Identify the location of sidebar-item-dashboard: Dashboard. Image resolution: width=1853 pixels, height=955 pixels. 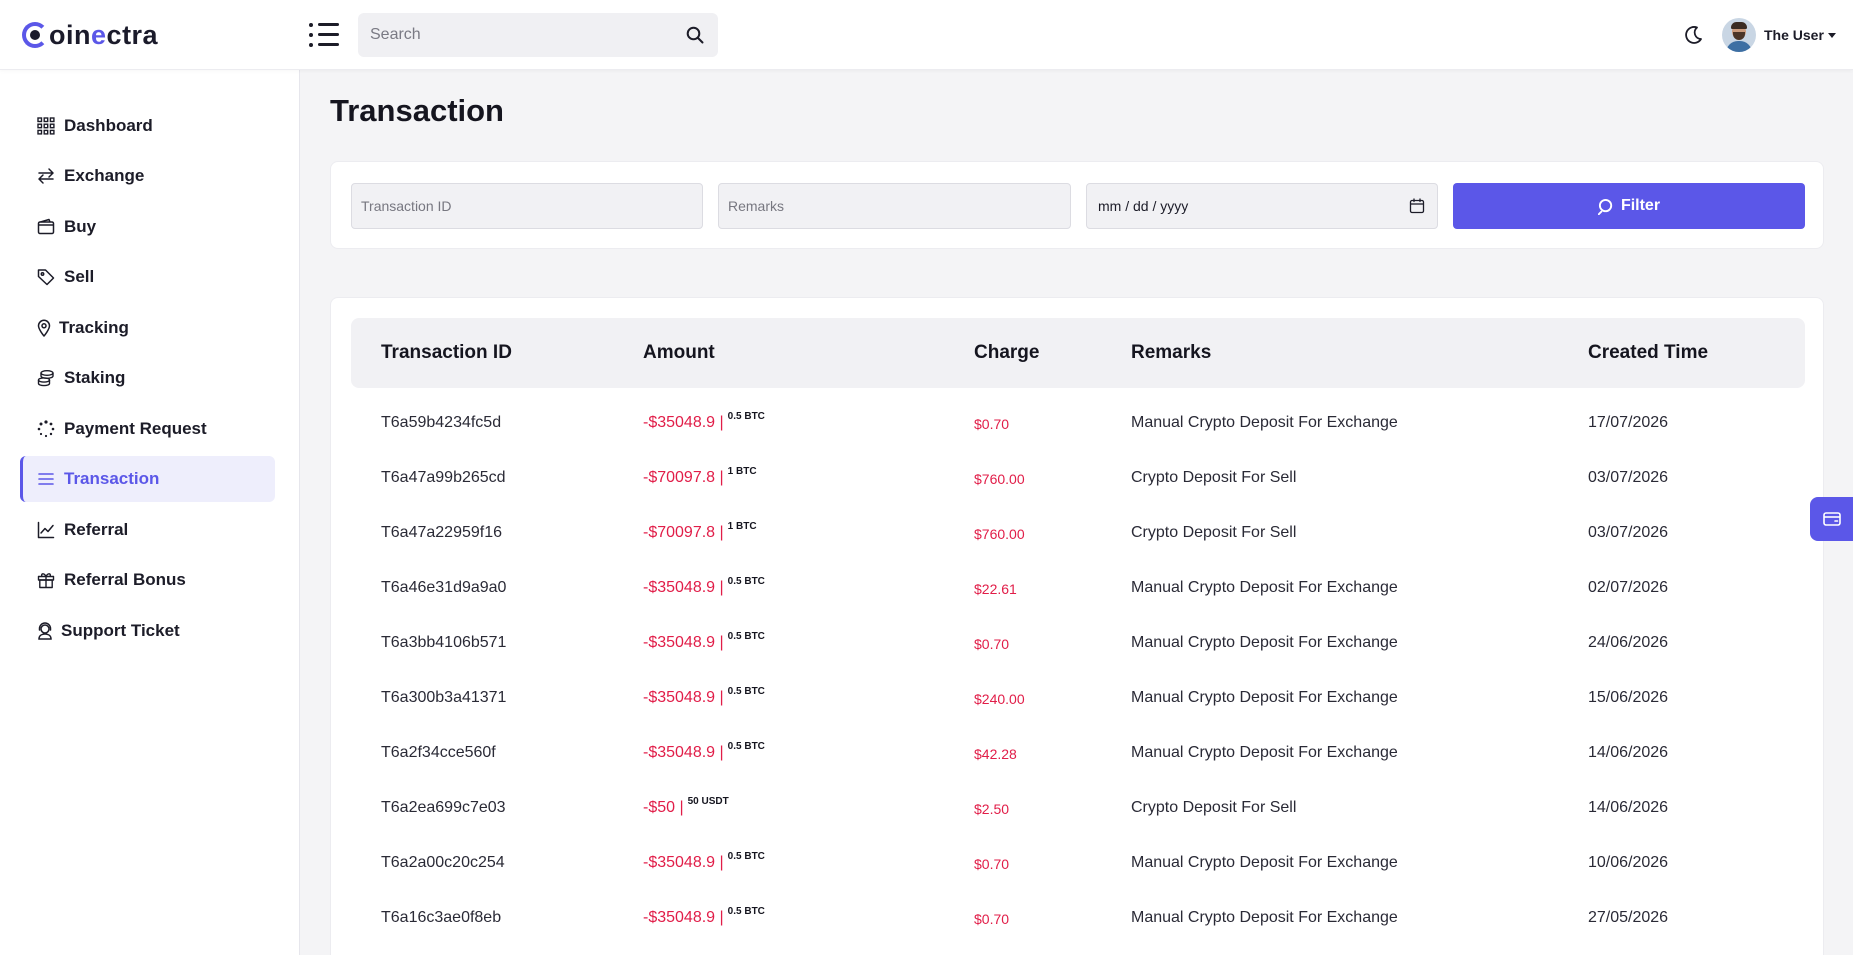
(147, 126).